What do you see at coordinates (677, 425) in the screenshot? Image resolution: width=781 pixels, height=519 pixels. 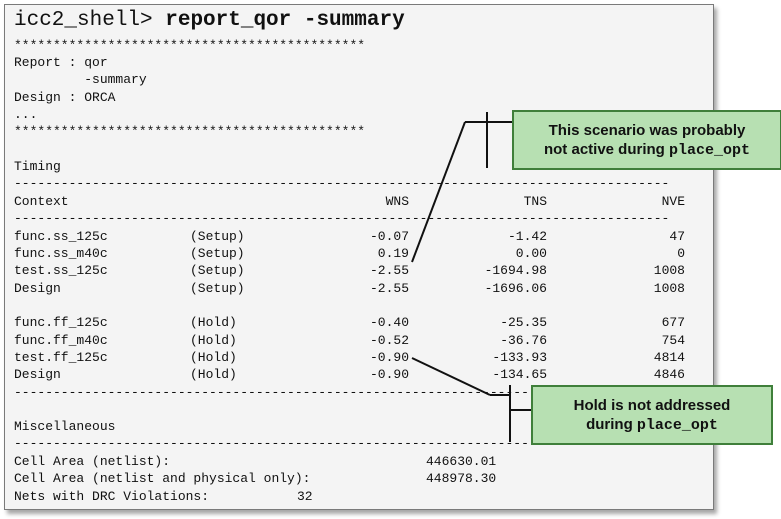 I see `hold-callout-code: place_opt` at bounding box center [677, 425].